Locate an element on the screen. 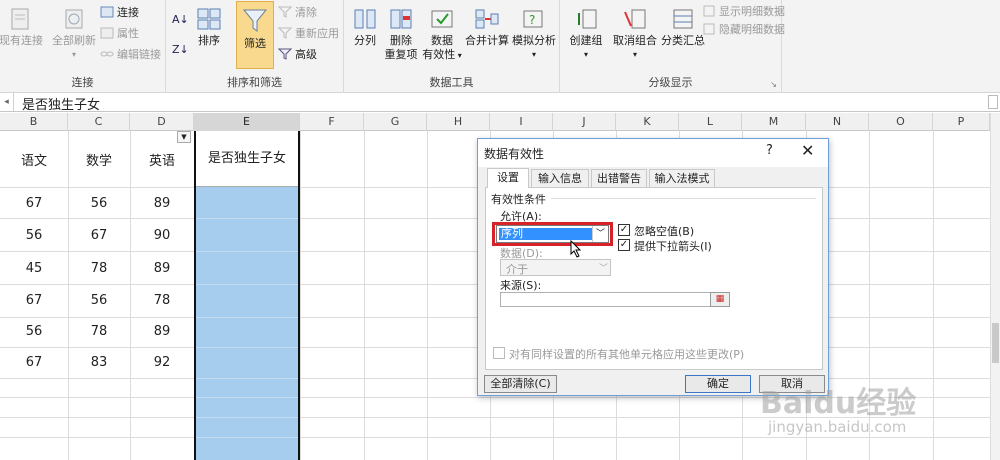 The width and height of the screenshot is (1000, 460). ignore-blank-checkbox: ✓ is located at coordinates (624, 230).